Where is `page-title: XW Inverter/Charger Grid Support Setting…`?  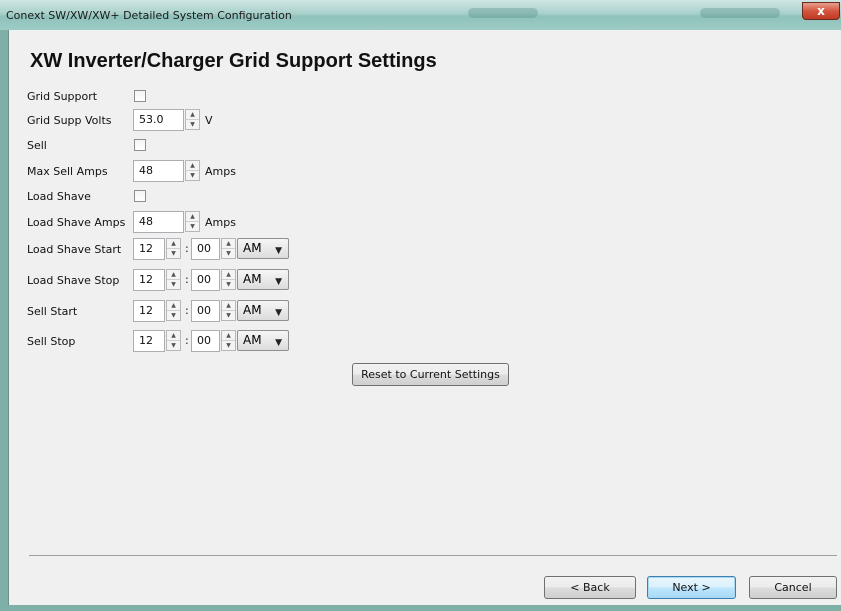 page-title: XW Inverter/Charger Grid Support Setting… is located at coordinates (233, 61).